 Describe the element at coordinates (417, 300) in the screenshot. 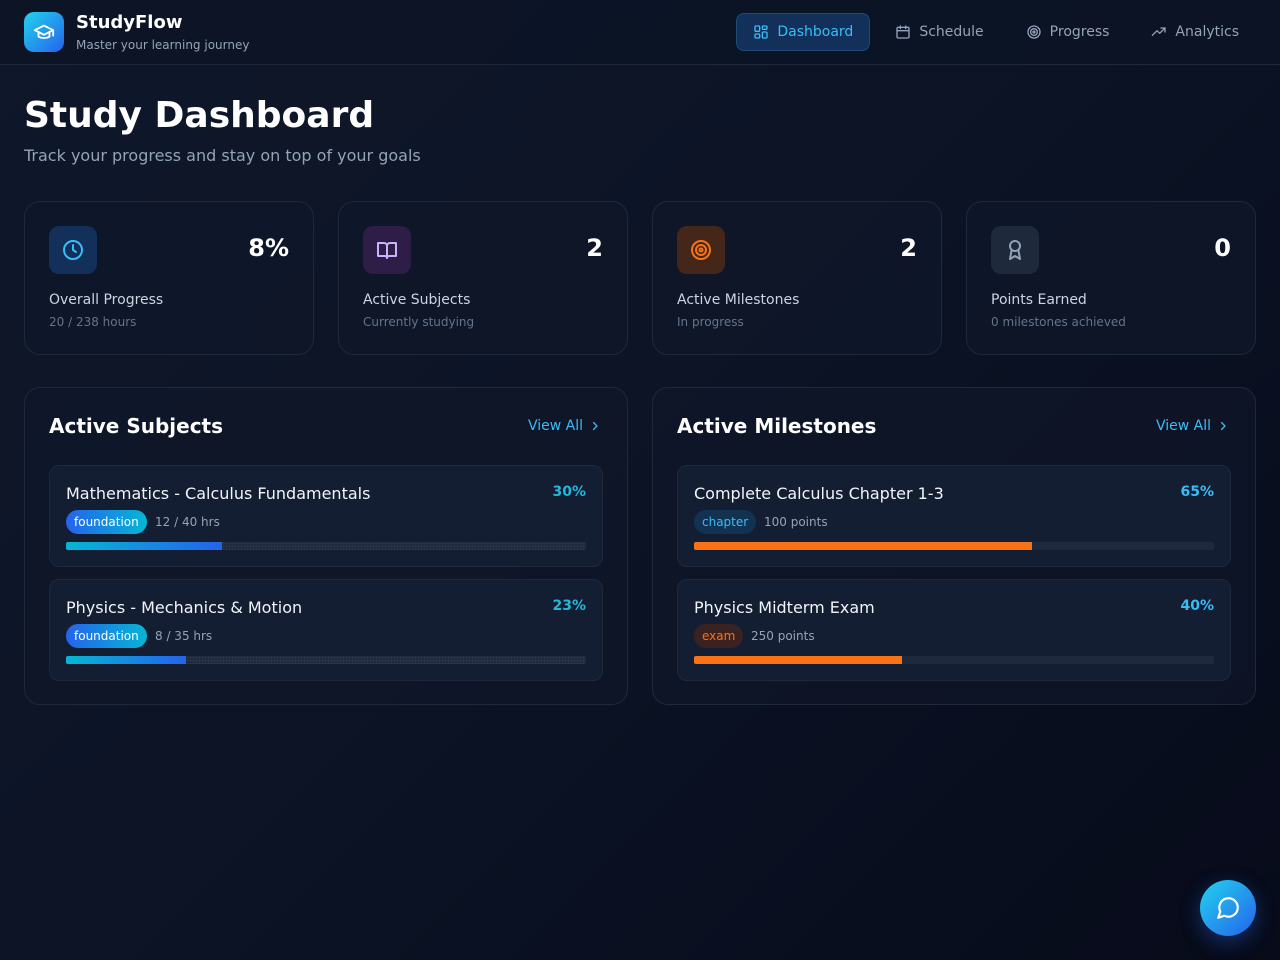

I see `stat-label: Active Subjects` at that location.